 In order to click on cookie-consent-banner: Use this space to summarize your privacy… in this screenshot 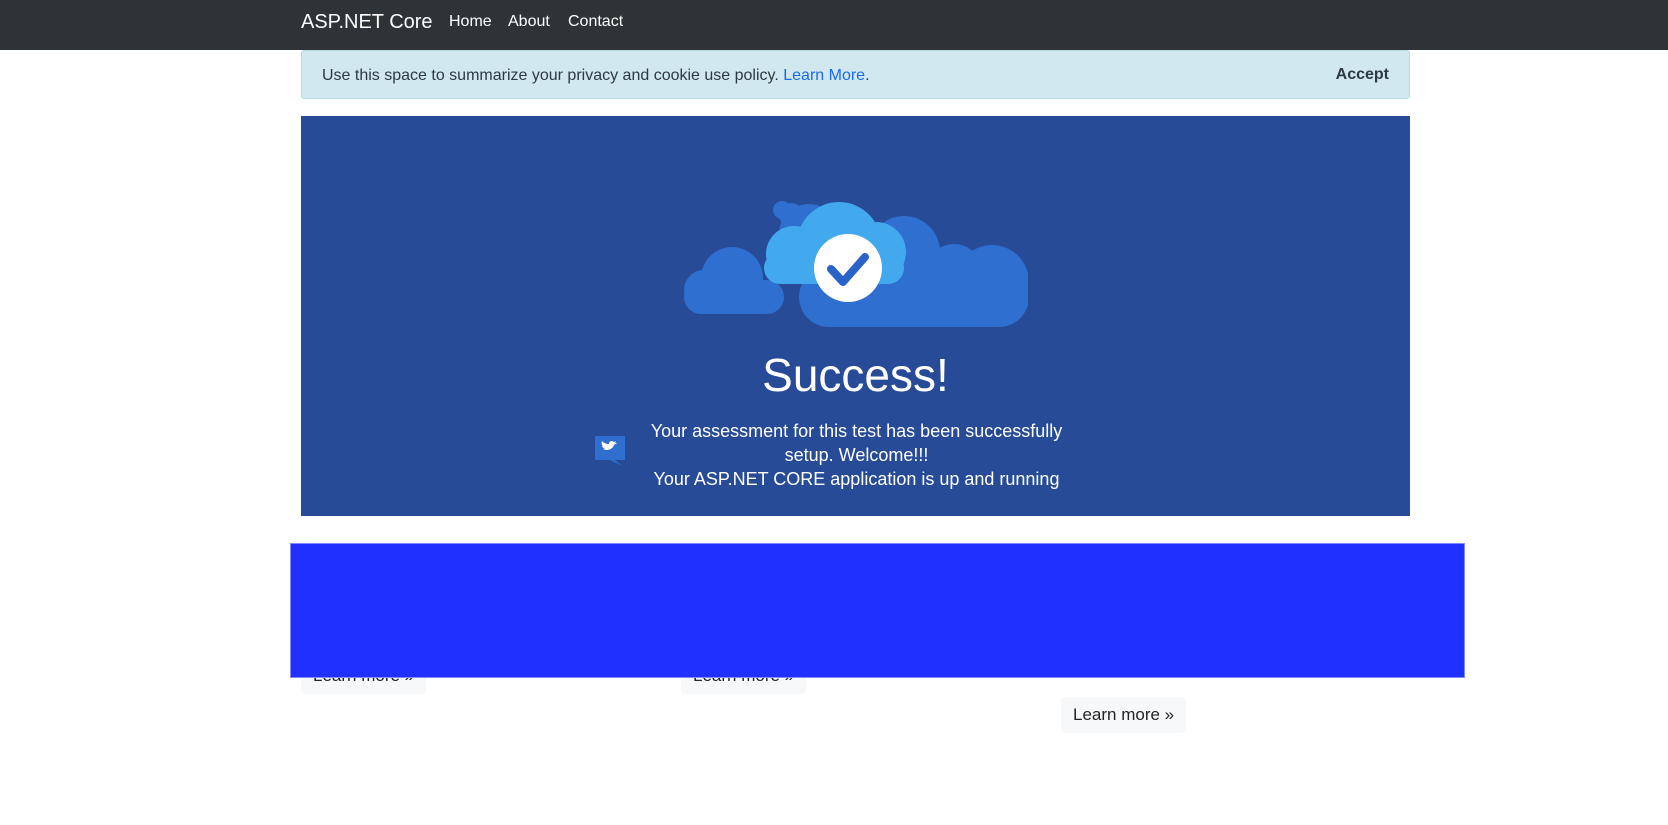, I will do `click(855, 74)`.